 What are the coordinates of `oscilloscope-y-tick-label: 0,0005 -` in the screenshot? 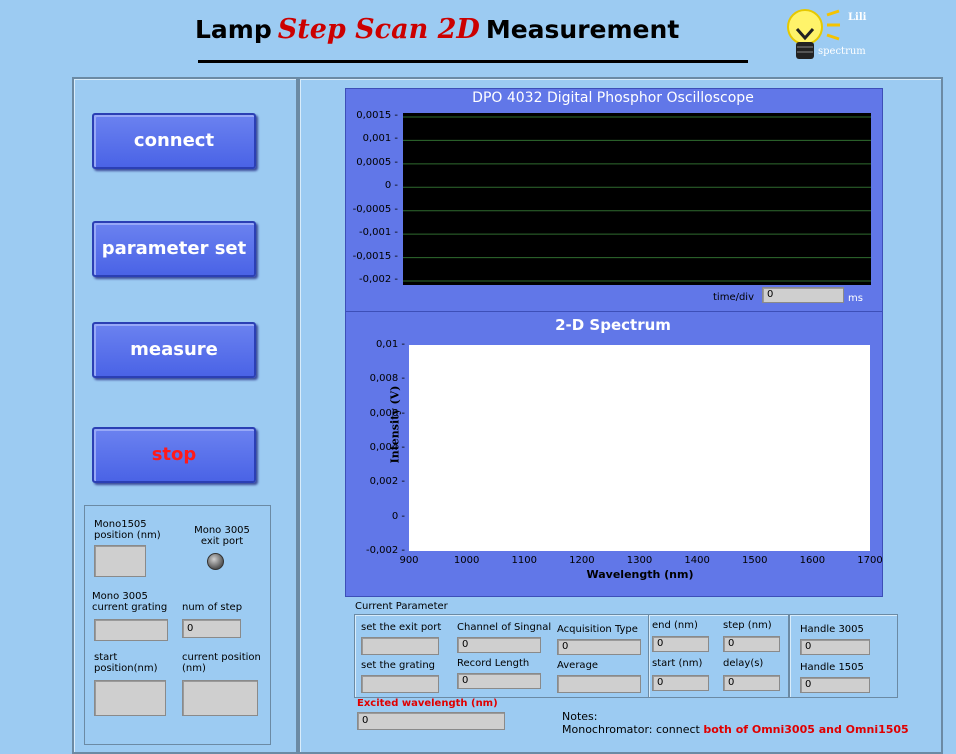 It's located at (377, 162).